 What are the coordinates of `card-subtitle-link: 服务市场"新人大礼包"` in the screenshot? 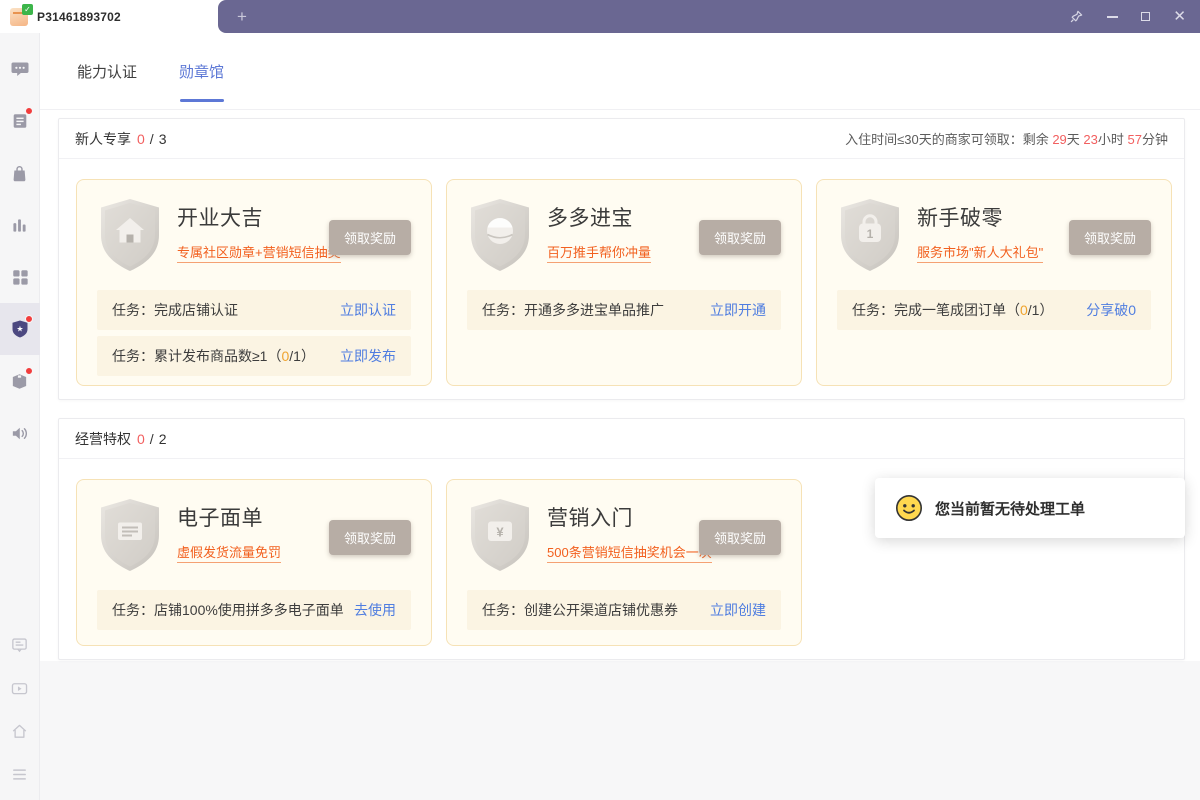 It's located at (980, 252).